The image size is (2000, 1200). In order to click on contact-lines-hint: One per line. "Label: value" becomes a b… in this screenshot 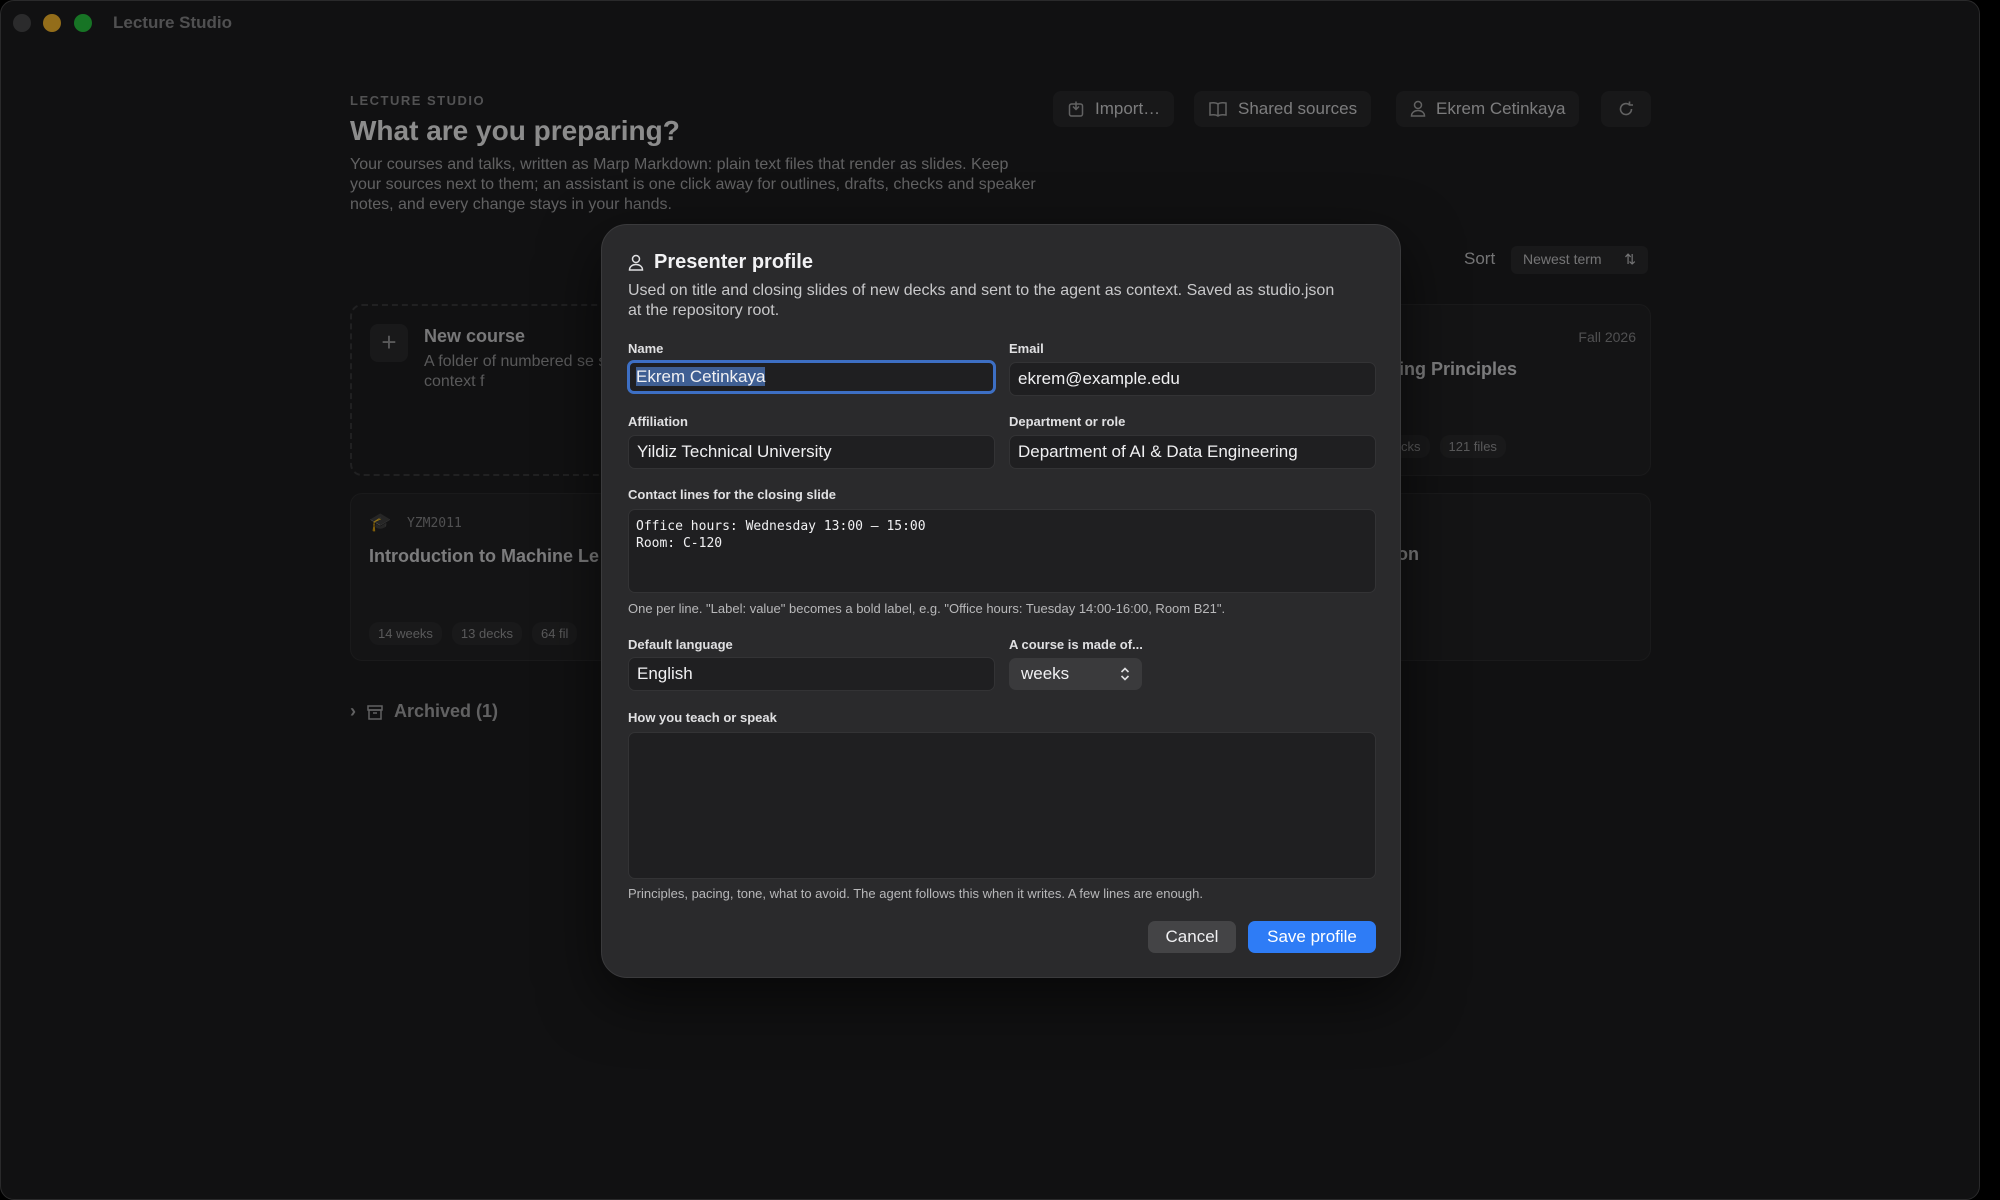, I will do `click(927, 608)`.